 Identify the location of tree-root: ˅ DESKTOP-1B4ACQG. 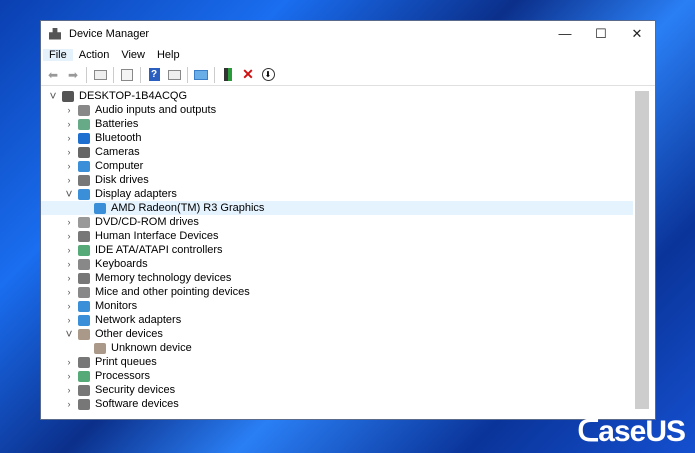
(337, 96).